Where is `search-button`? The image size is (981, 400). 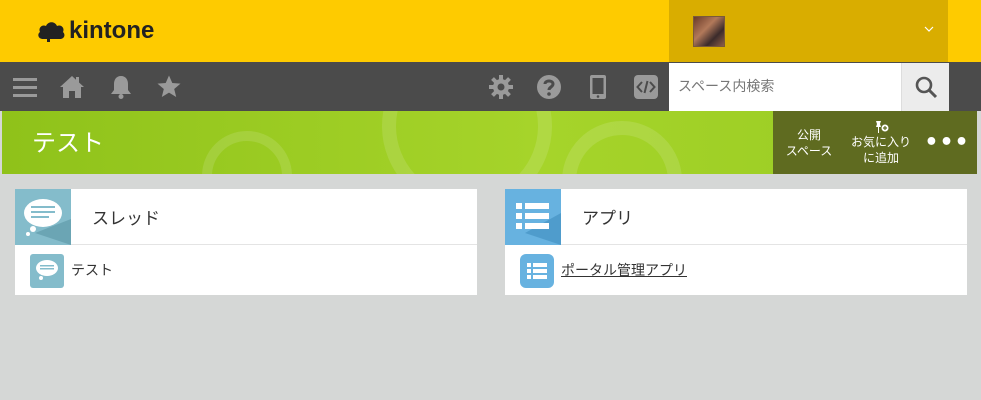 search-button is located at coordinates (925, 87).